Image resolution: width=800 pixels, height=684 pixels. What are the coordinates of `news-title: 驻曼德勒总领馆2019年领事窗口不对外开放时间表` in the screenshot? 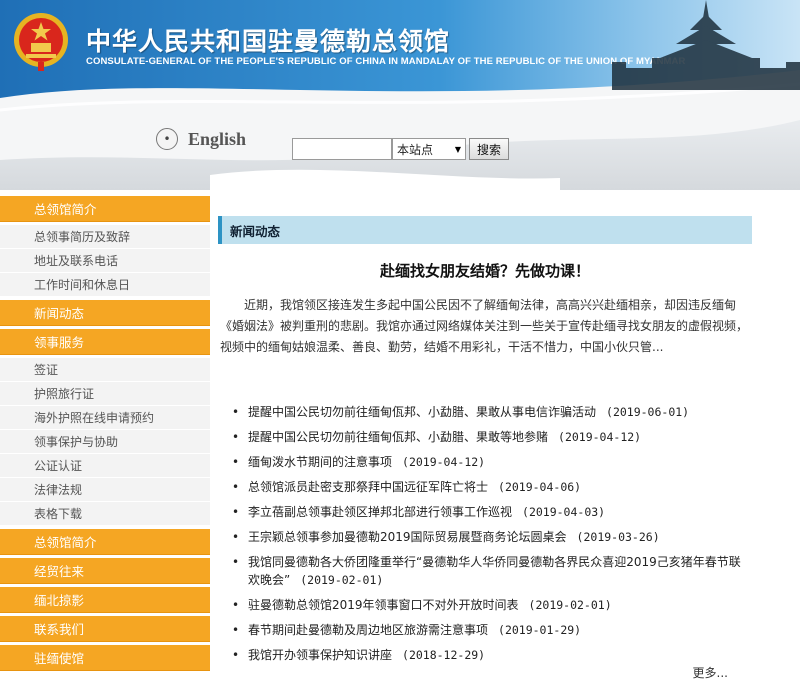 It's located at (383, 605).